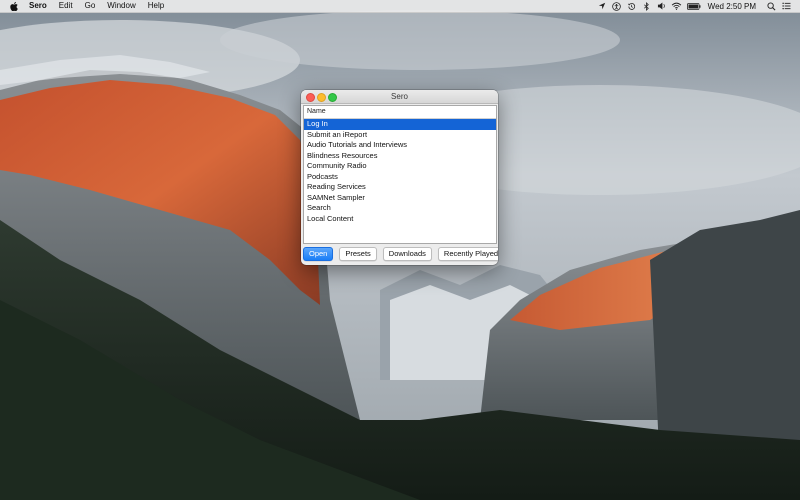 The height and width of the screenshot is (500, 800). I want to click on list-item: SAMNet Sampler, so click(400, 198).